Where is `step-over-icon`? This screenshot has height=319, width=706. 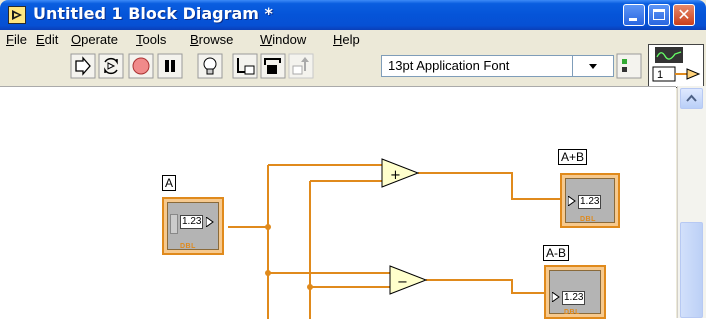 step-over-icon is located at coordinates (273, 66).